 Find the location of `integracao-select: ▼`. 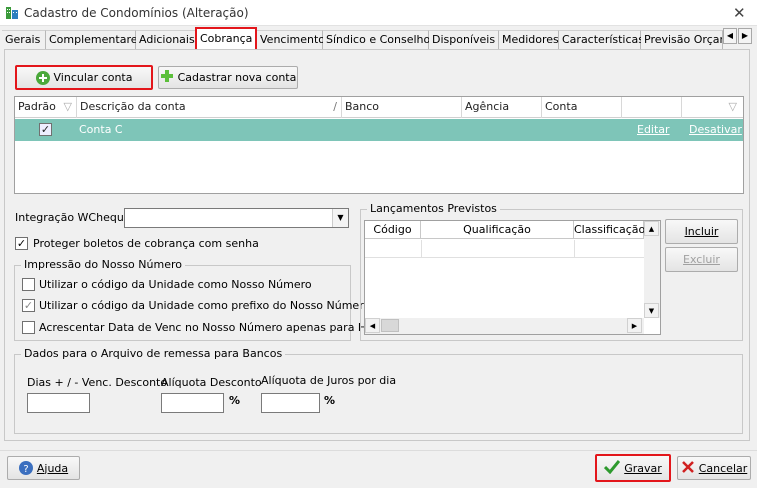

integracao-select: ▼ is located at coordinates (236, 218).